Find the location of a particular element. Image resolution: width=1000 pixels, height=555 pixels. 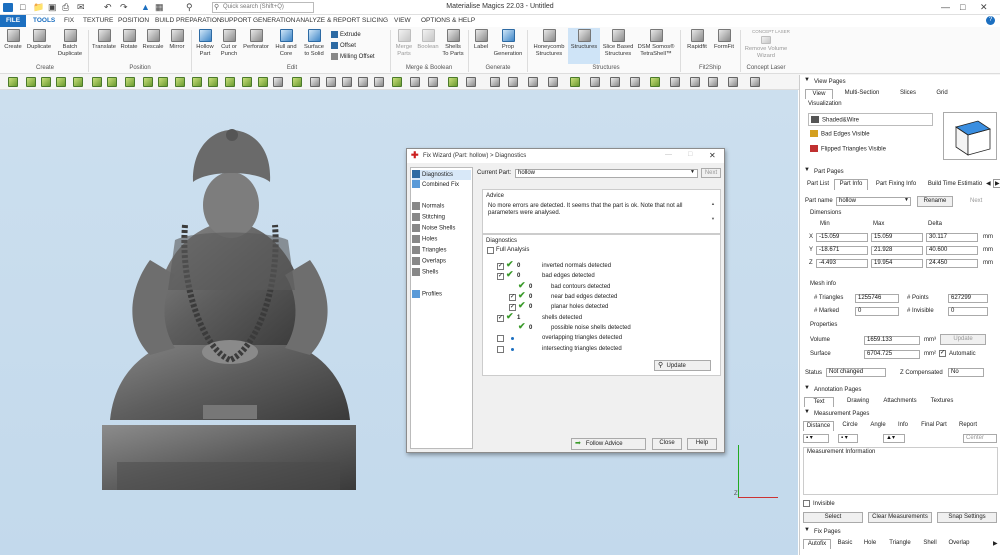

measurement-pages-header: Measurement Pages is located at coordinates (900, 414).